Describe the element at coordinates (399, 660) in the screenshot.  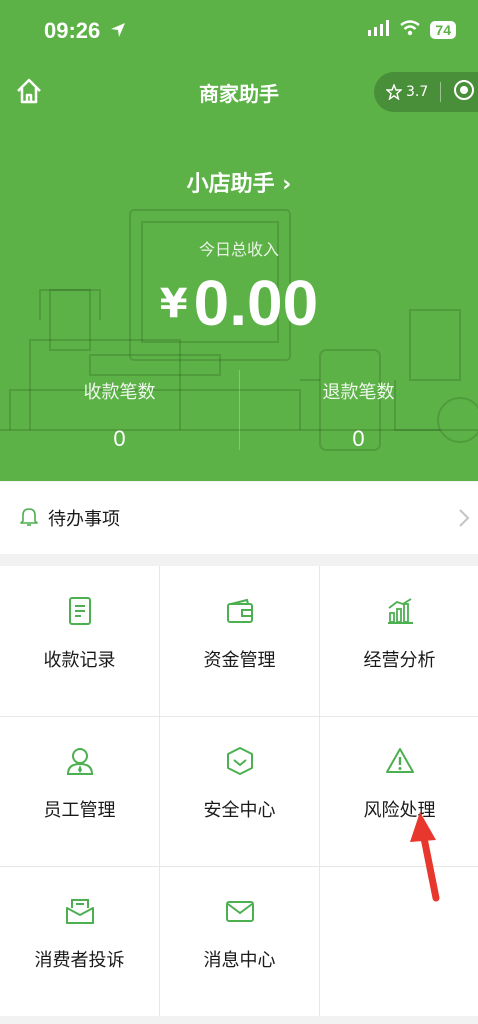
I see `menu-item-label: 经营分析` at that location.